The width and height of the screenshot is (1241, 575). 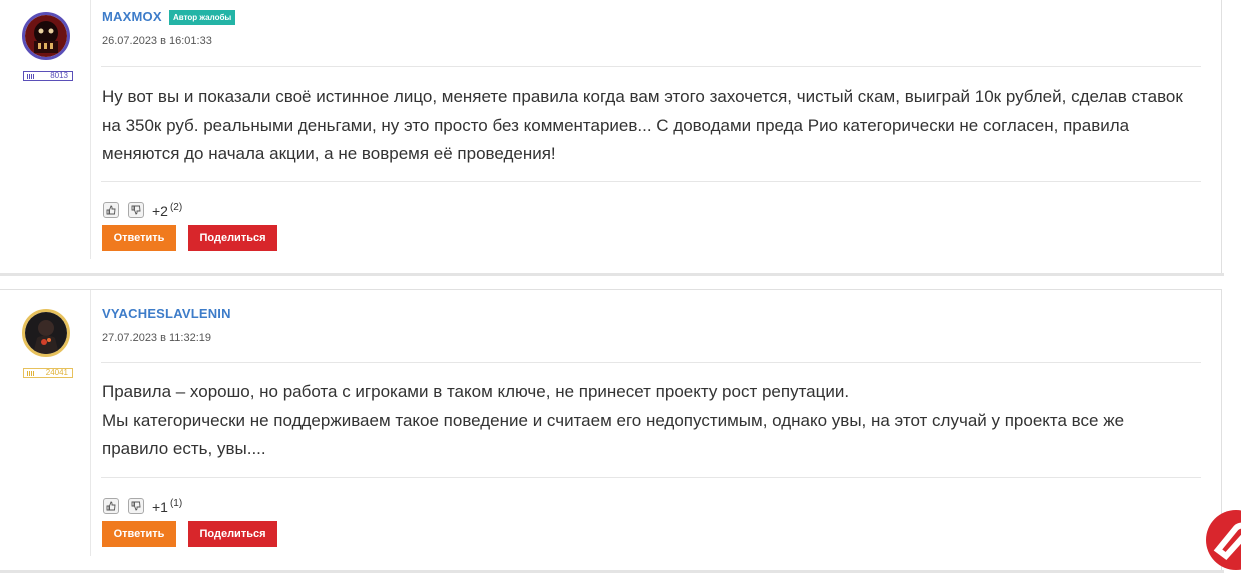 What do you see at coordinates (59, 75) in the screenshot?
I see `reputation-value: 8013` at bounding box center [59, 75].